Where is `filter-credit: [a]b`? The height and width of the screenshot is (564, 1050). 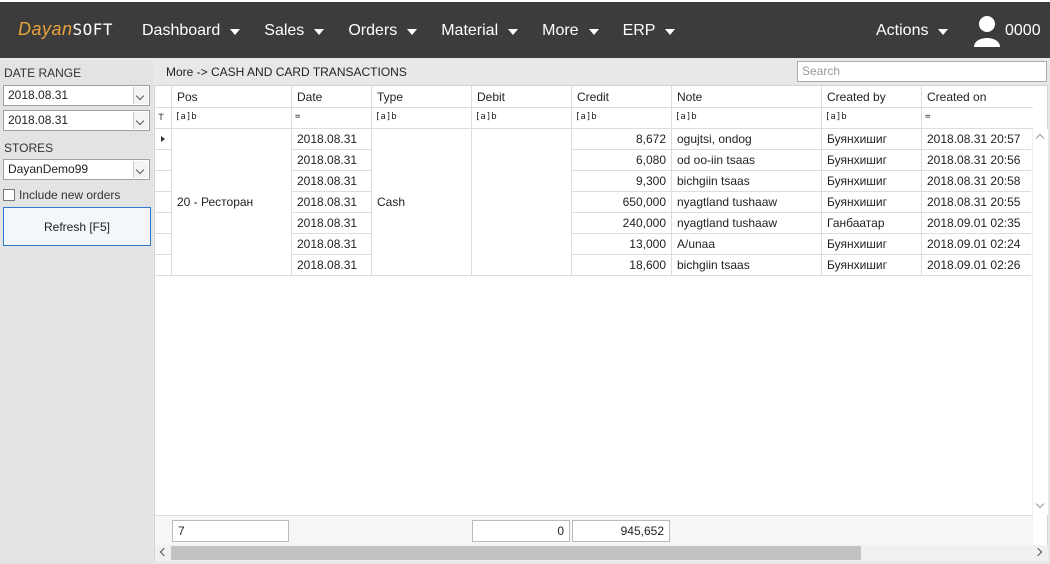 filter-credit: [a]b is located at coordinates (621, 118).